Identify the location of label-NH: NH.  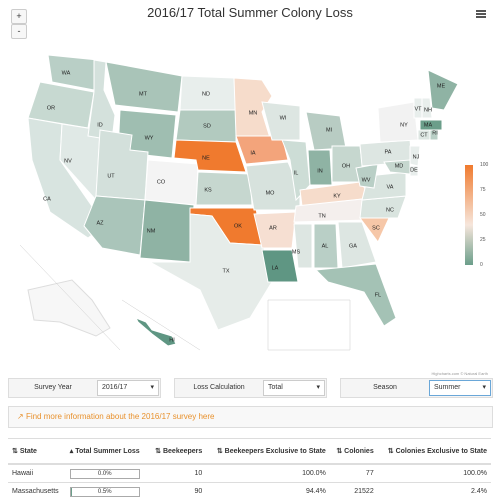
(428, 110).